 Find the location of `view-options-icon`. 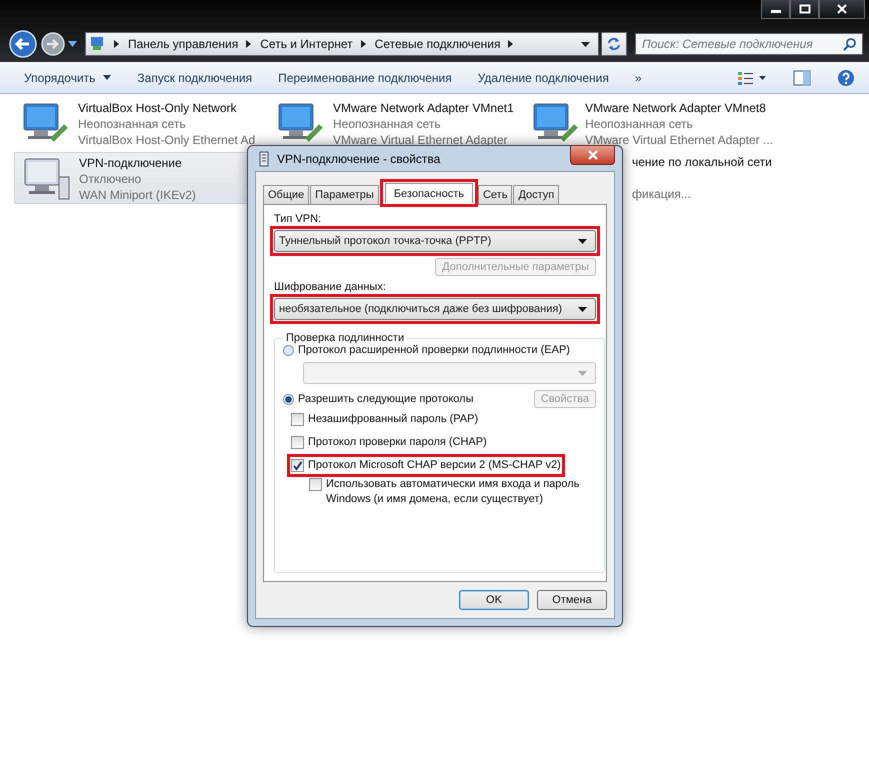

view-options-icon is located at coordinates (752, 78).